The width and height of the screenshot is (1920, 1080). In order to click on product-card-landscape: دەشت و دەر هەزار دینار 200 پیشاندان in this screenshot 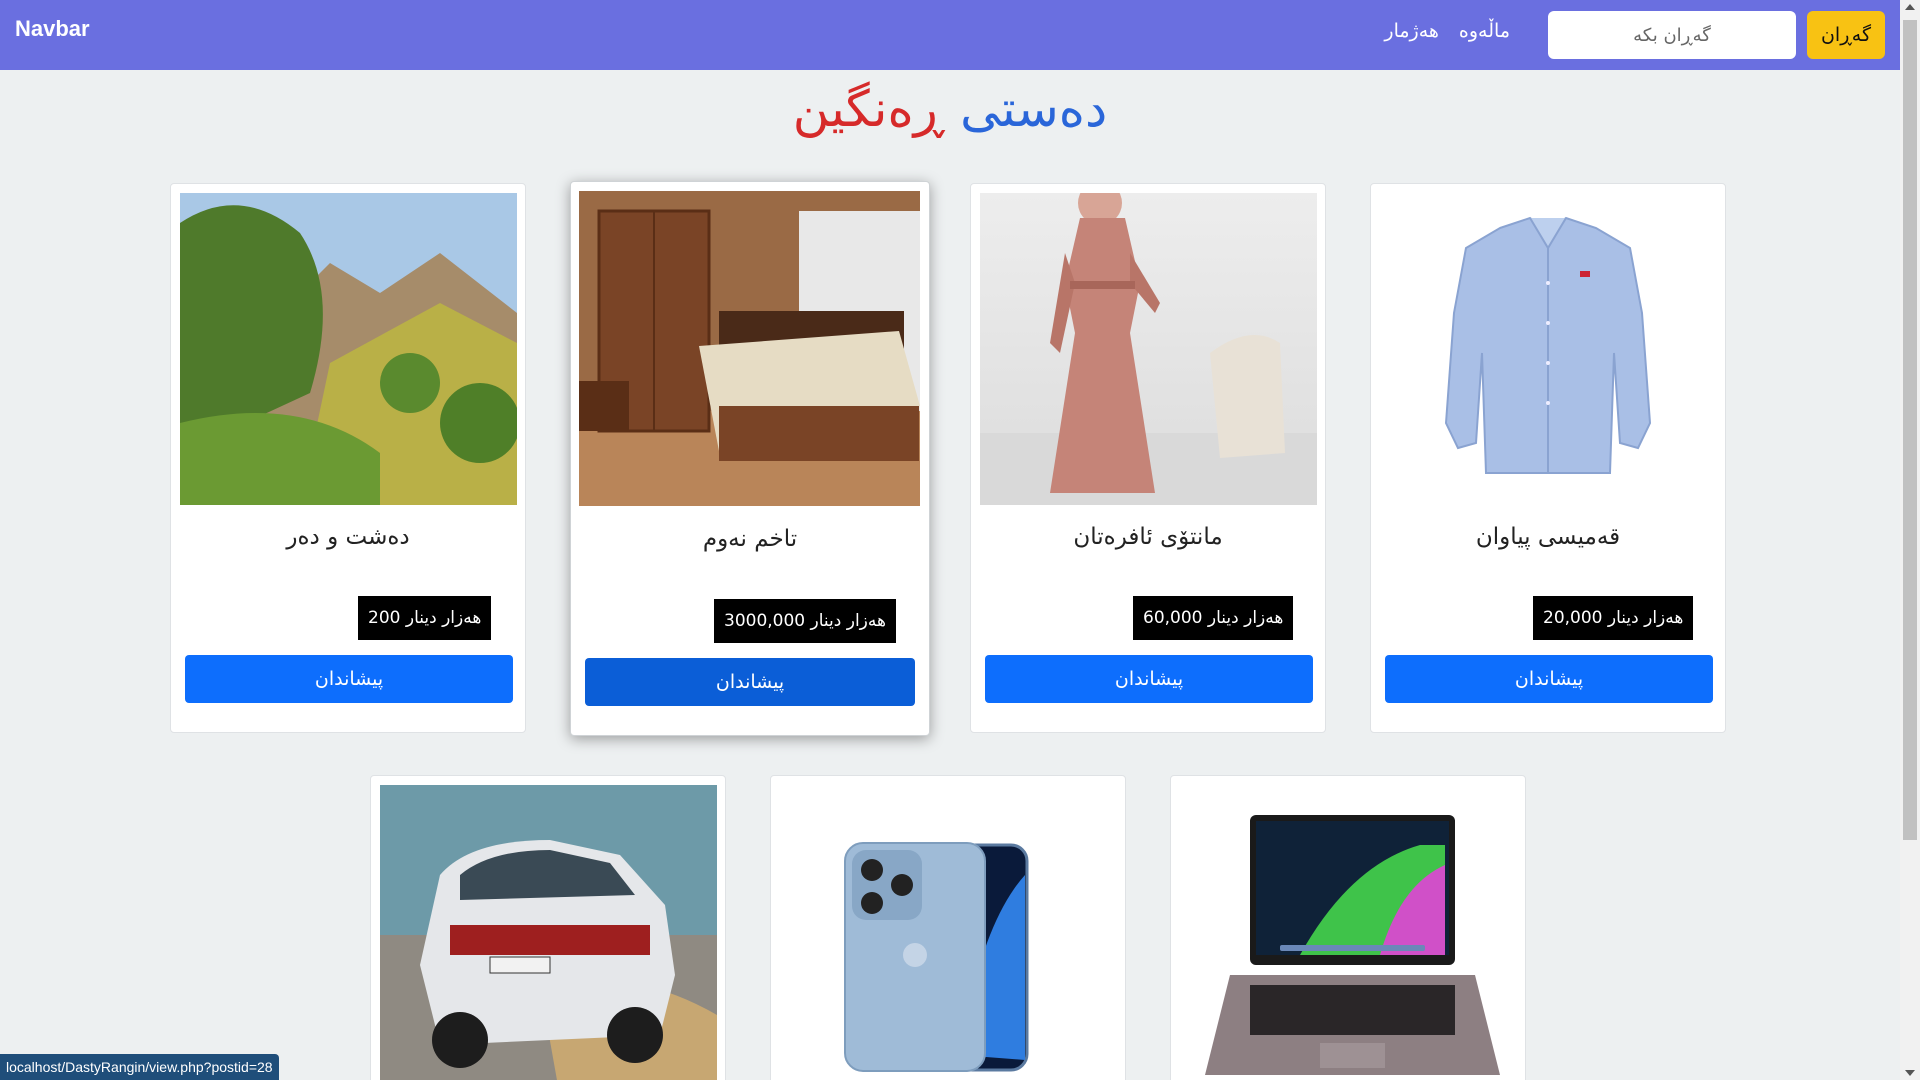, I will do `click(348, 458)`.